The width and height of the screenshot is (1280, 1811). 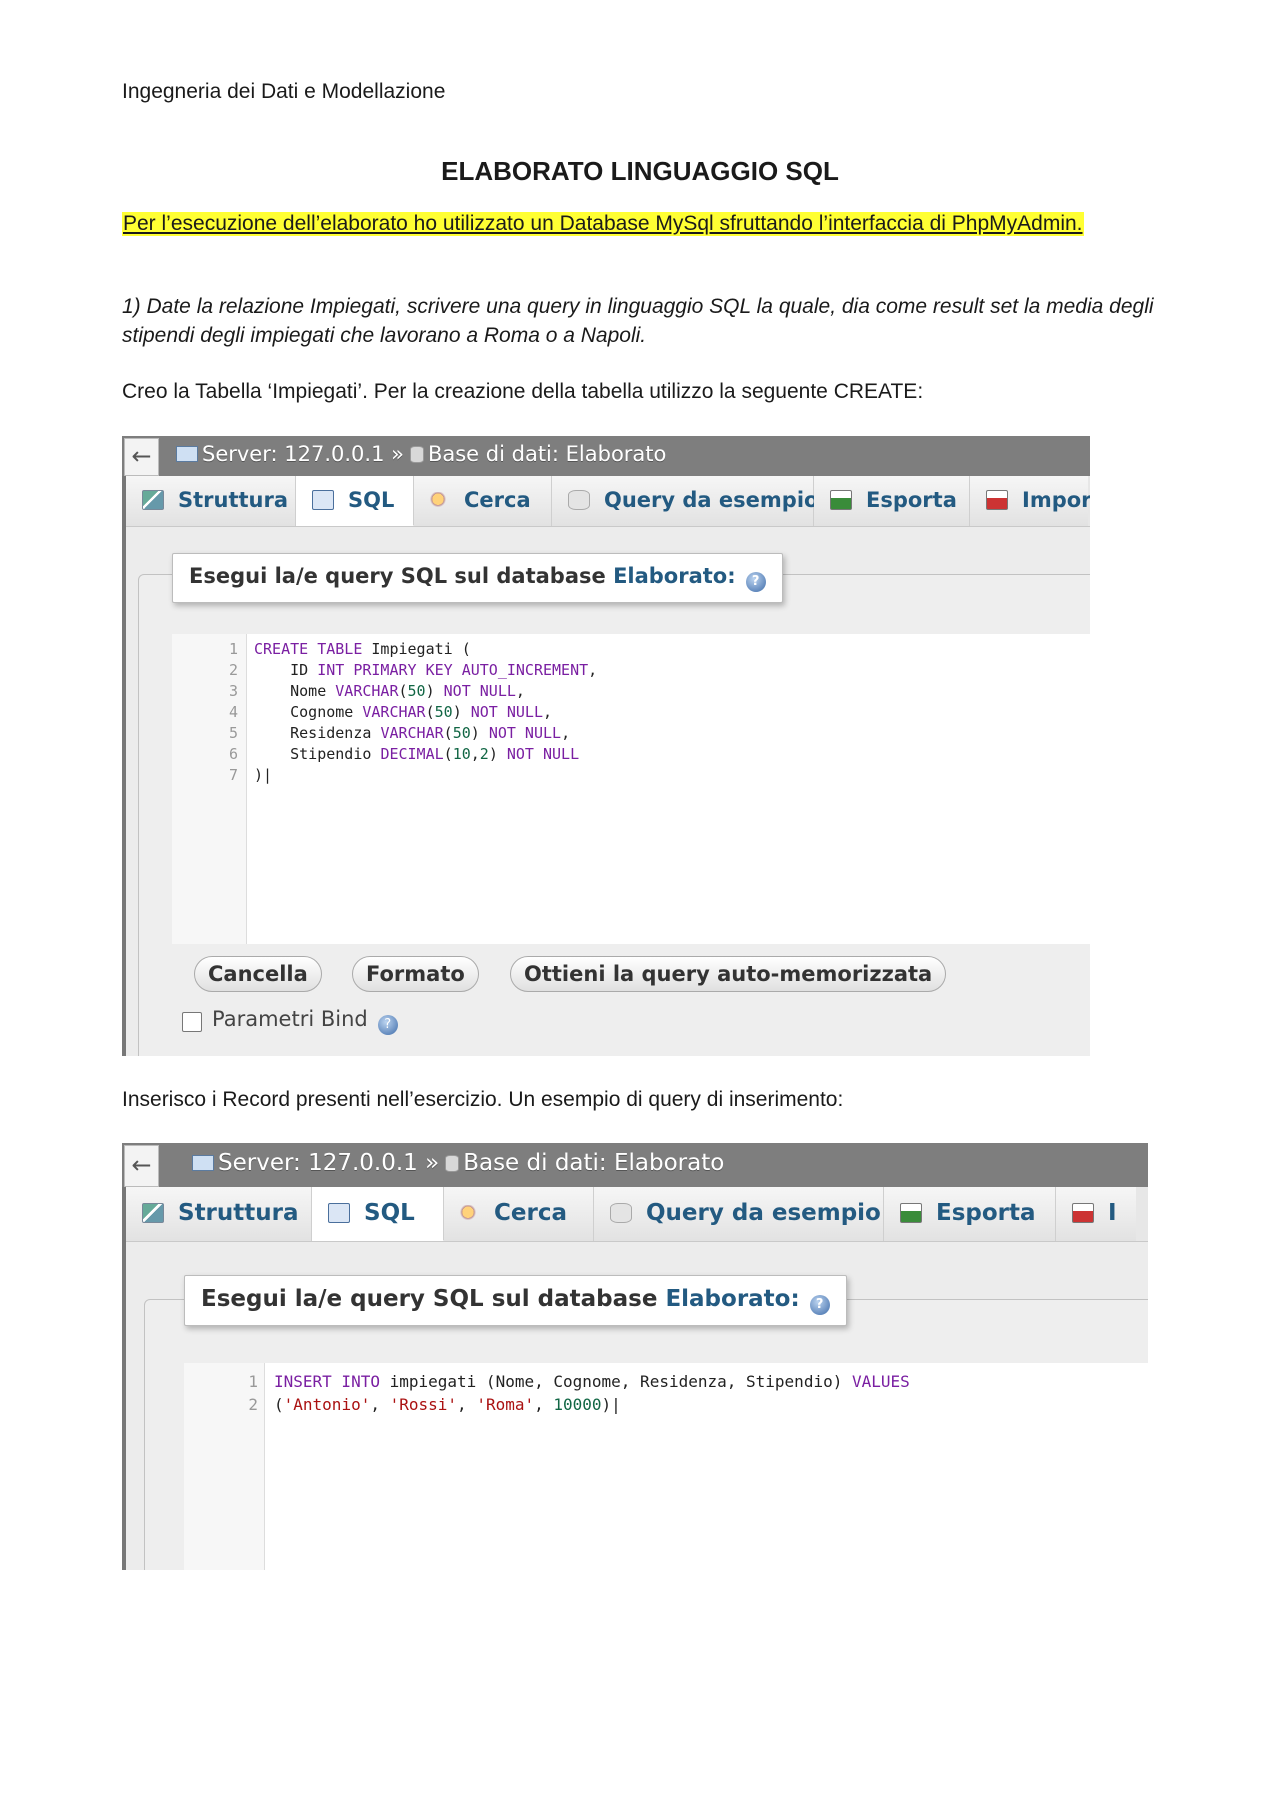 What do you see at coordinates (192, 1022) in the screenshot?
I see `bind-params-checkbox` at bounding box center [192, 1022].